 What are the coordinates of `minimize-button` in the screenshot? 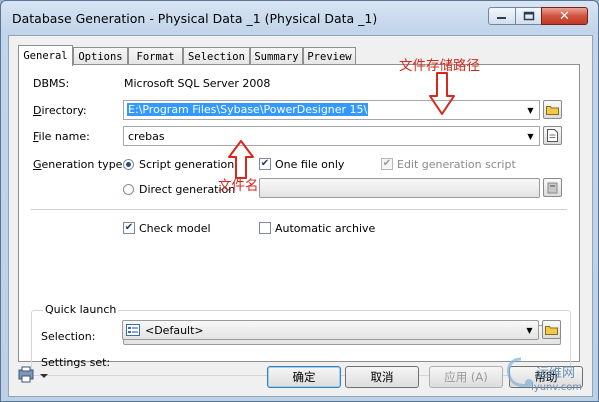 It's located at (502, 16).